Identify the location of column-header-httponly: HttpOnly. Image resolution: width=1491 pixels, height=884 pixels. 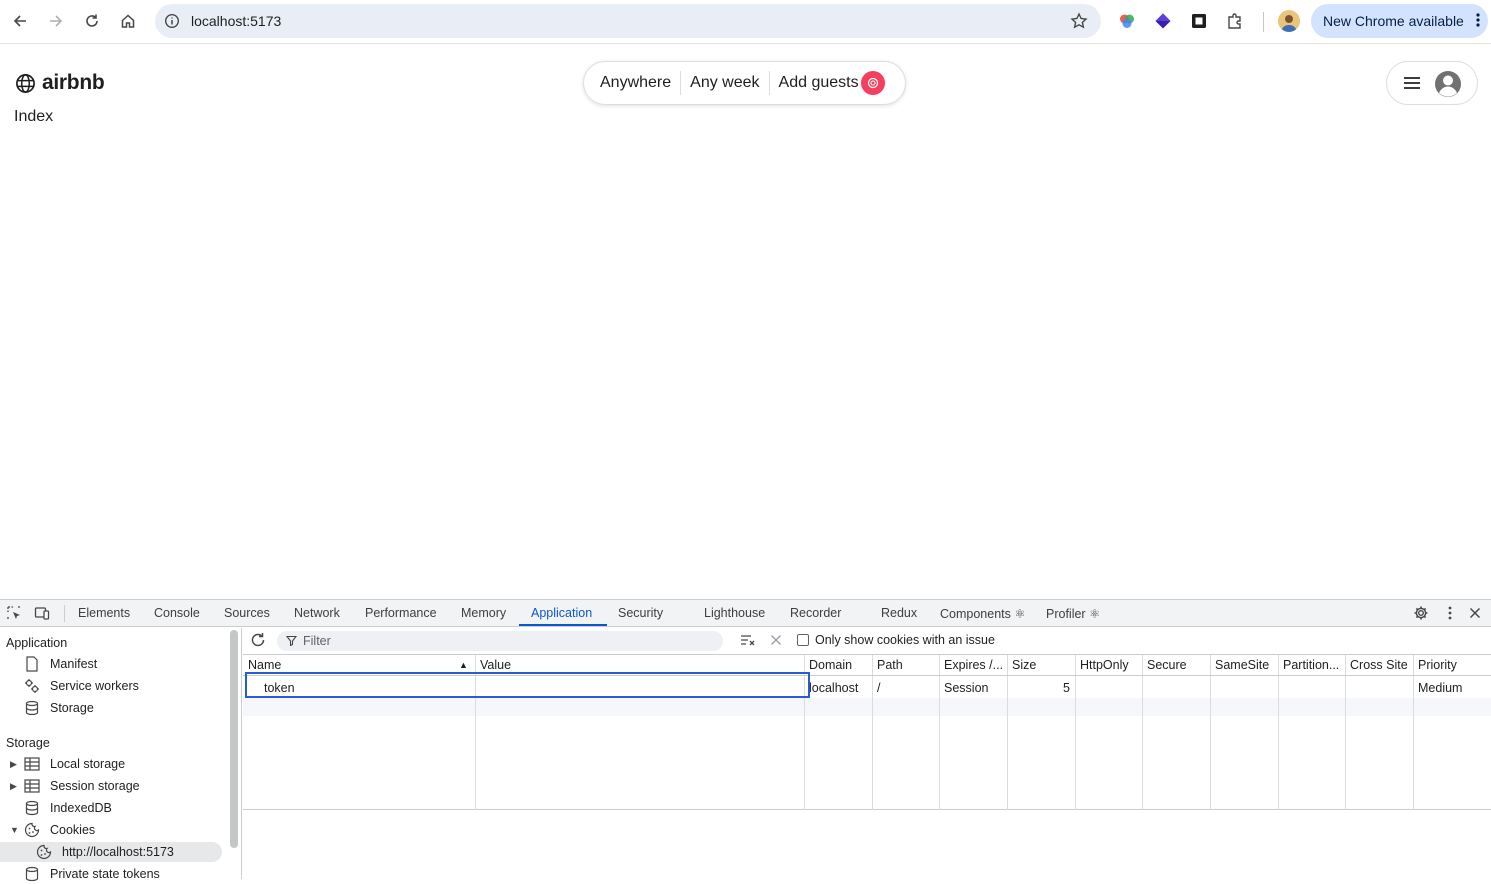
(1104, 665).